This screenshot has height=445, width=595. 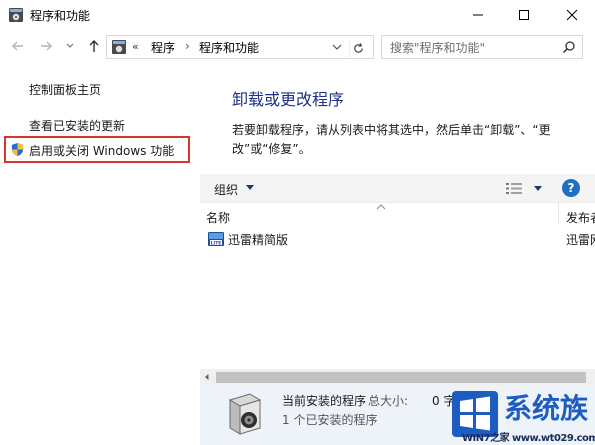 What do you see at coordinates (538, 188) in the screenshot?
I see `view-dropdown-icon` at bounding box center [538, 188].